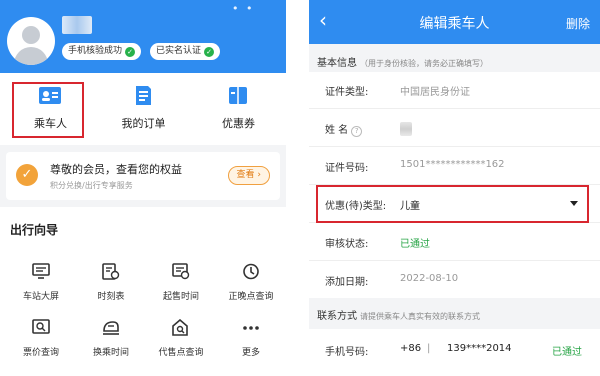 The height and width of the screenshot is (376, 600). I want to click on more-dots-icon, so click(251, 328).